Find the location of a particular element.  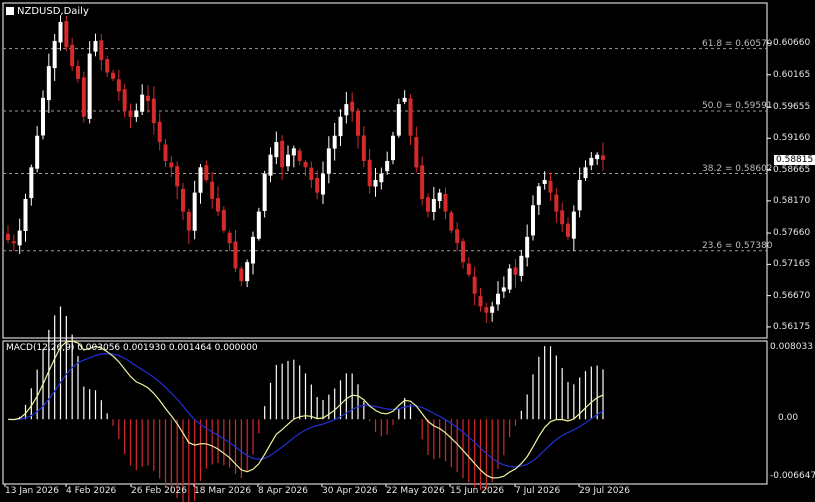

time-axis-label: 18 Mar 2026 is located at coordinates (223, 491).